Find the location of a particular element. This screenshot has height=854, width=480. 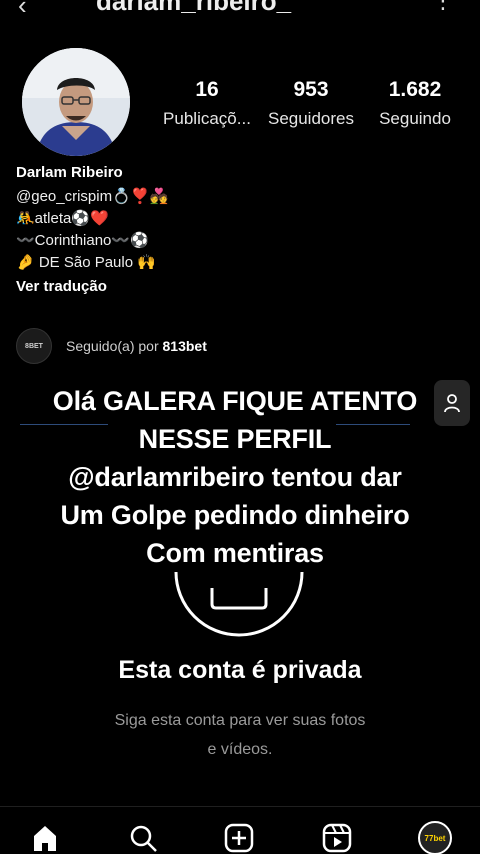

private-subtitle-line: e vídeos. is located at coordinates (240, 749).